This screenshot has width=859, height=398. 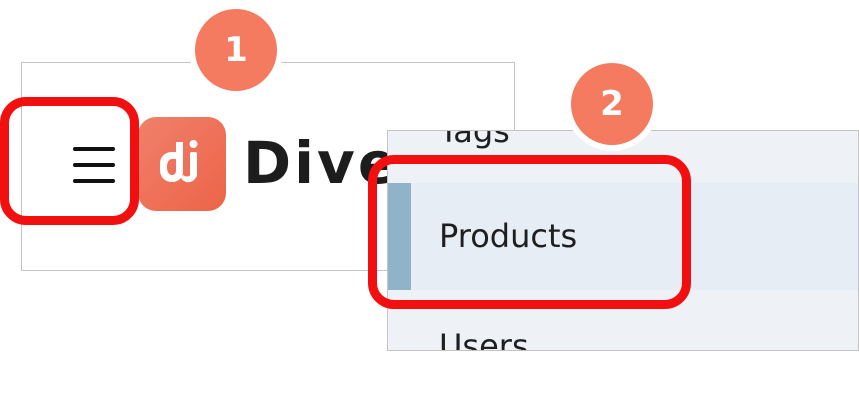 I want to click on dive-logo-icon, so click(x=182, y=164).